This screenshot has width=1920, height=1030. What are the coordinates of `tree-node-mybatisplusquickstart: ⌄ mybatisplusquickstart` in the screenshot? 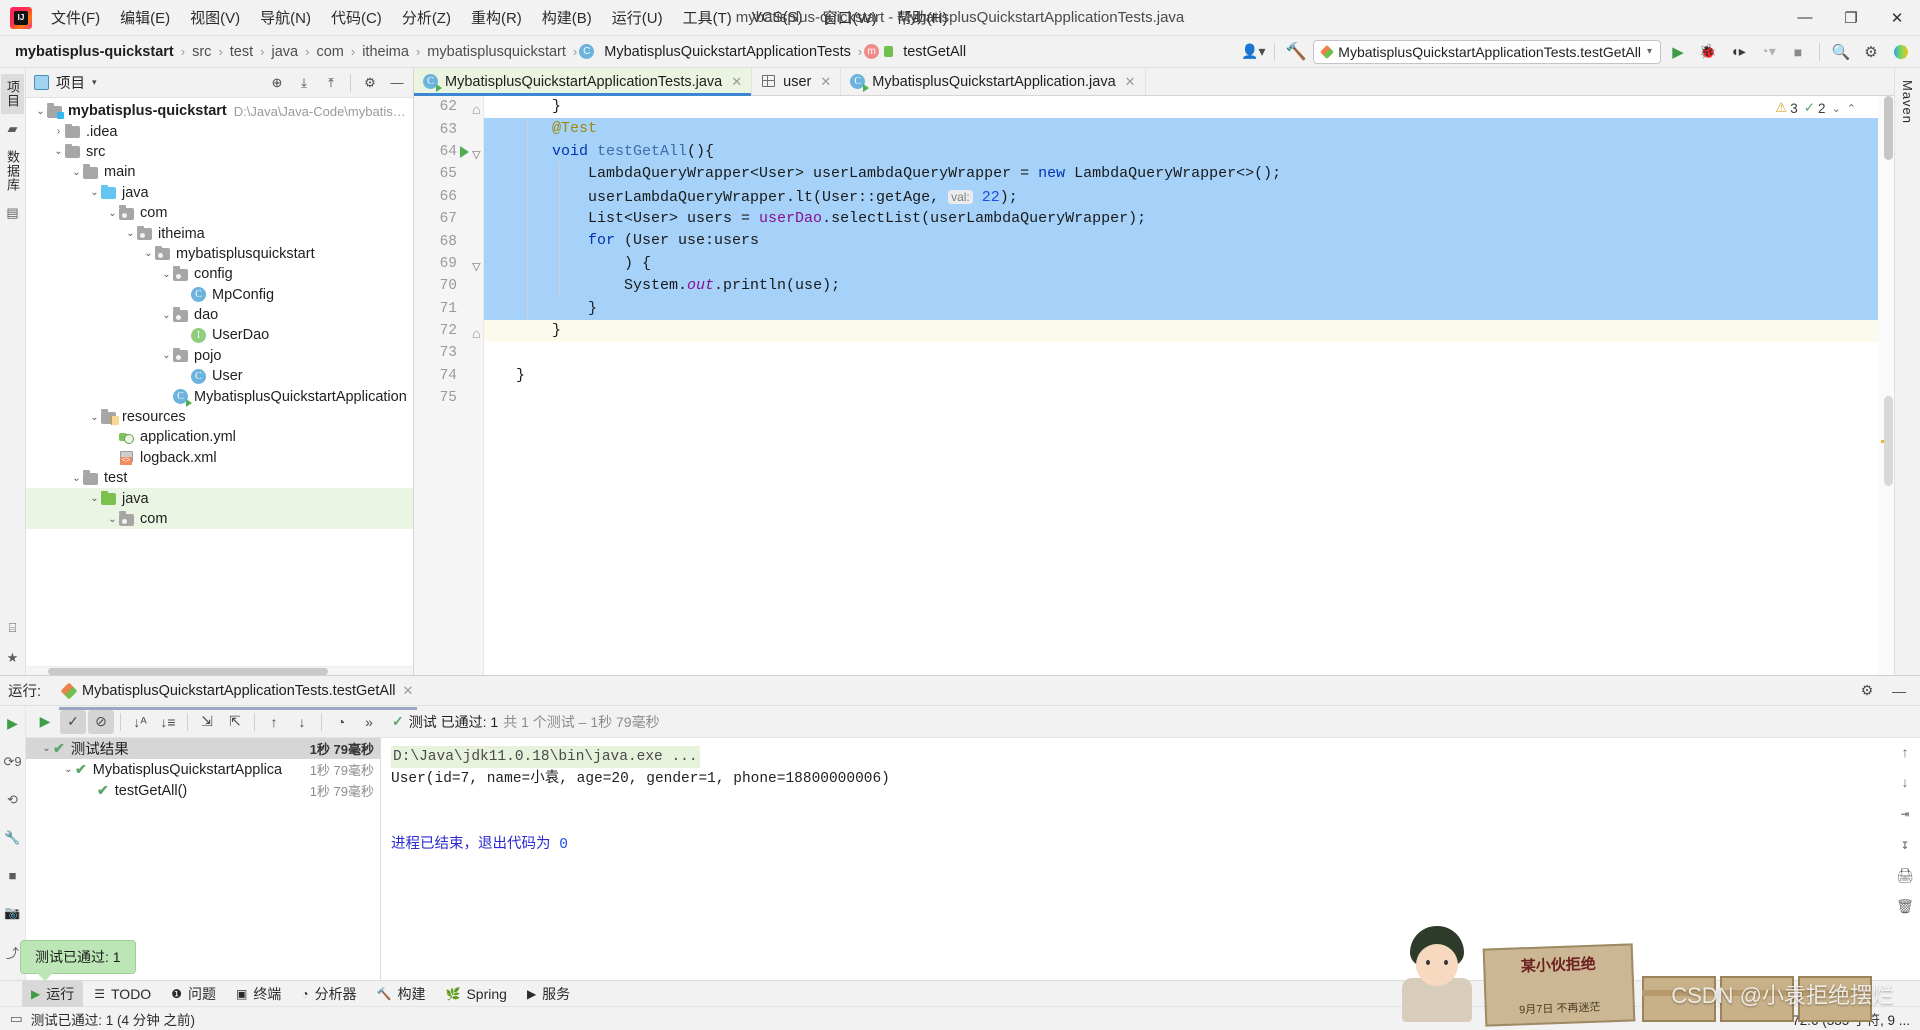 It's located at (219, 254).